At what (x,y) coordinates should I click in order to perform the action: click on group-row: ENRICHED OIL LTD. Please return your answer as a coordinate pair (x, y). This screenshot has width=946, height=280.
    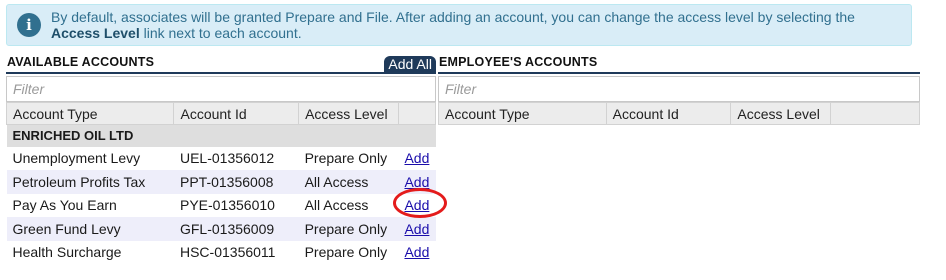
    Looking at the image, I should click on (221, 135).